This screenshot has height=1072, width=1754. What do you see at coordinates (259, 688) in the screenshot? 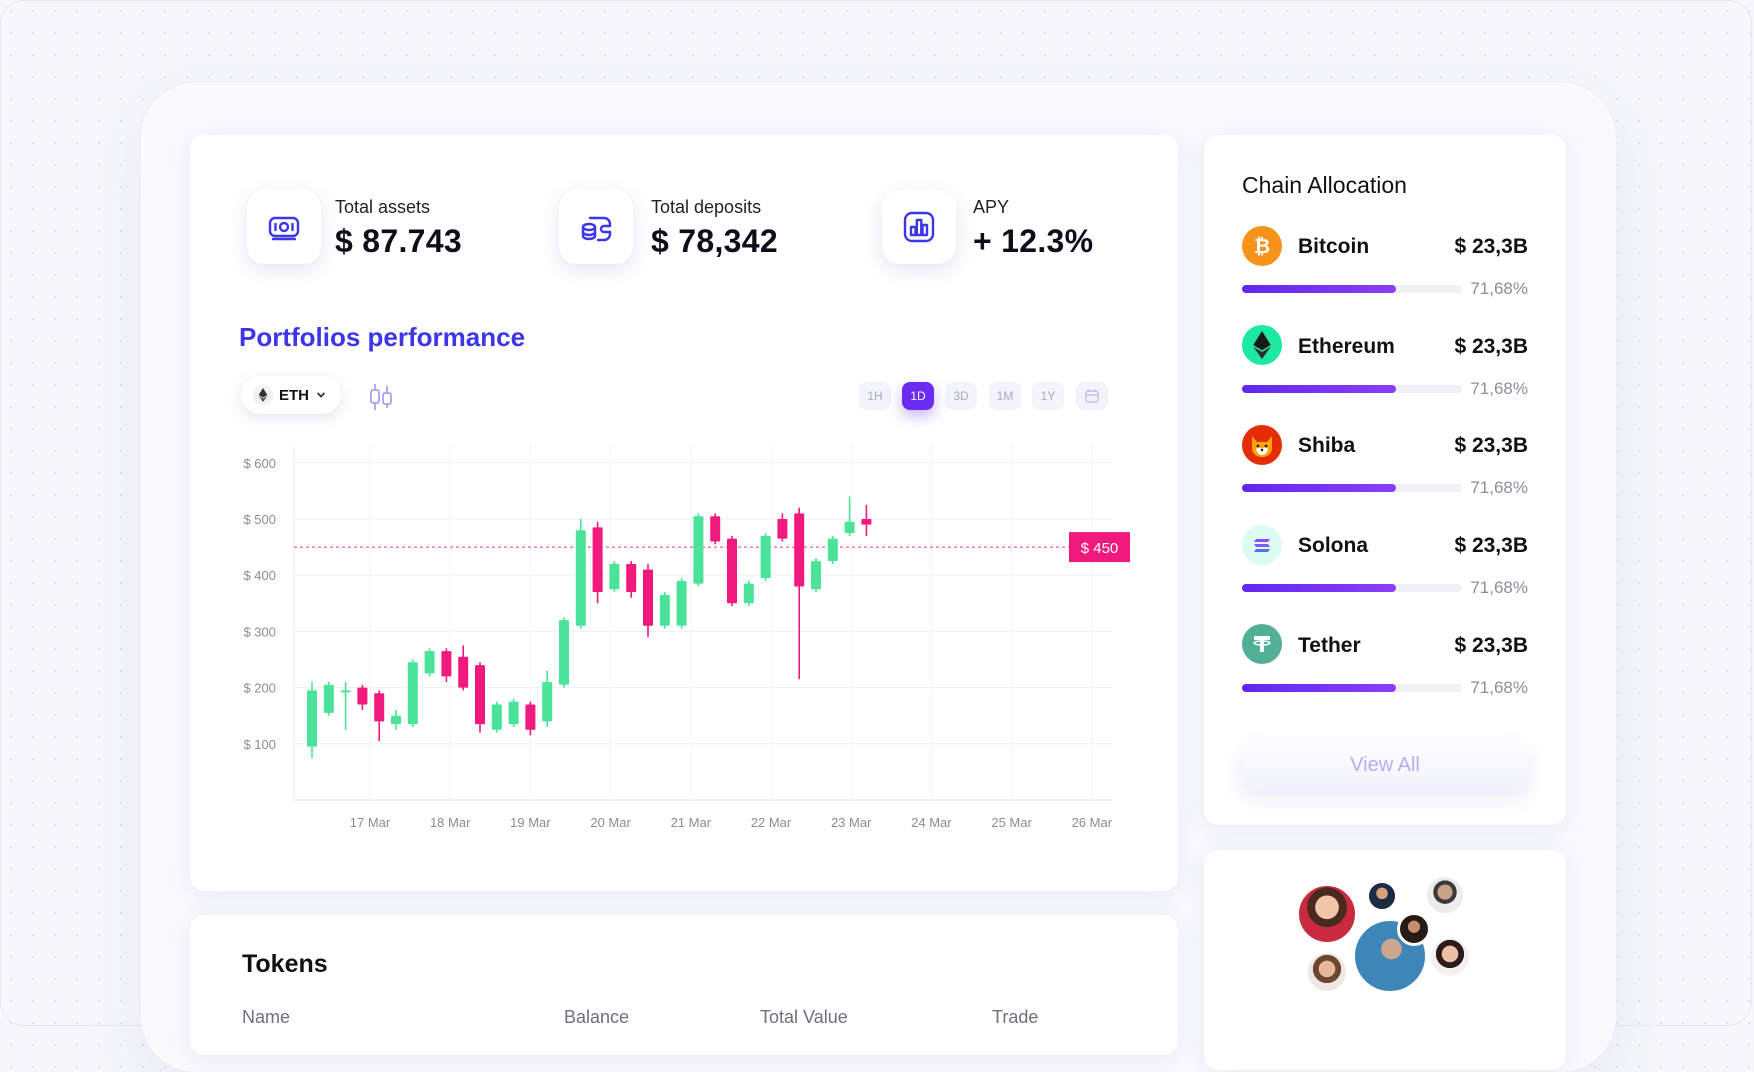
I see `y-tick-label: $ 200` at bounding box center [259, 688].